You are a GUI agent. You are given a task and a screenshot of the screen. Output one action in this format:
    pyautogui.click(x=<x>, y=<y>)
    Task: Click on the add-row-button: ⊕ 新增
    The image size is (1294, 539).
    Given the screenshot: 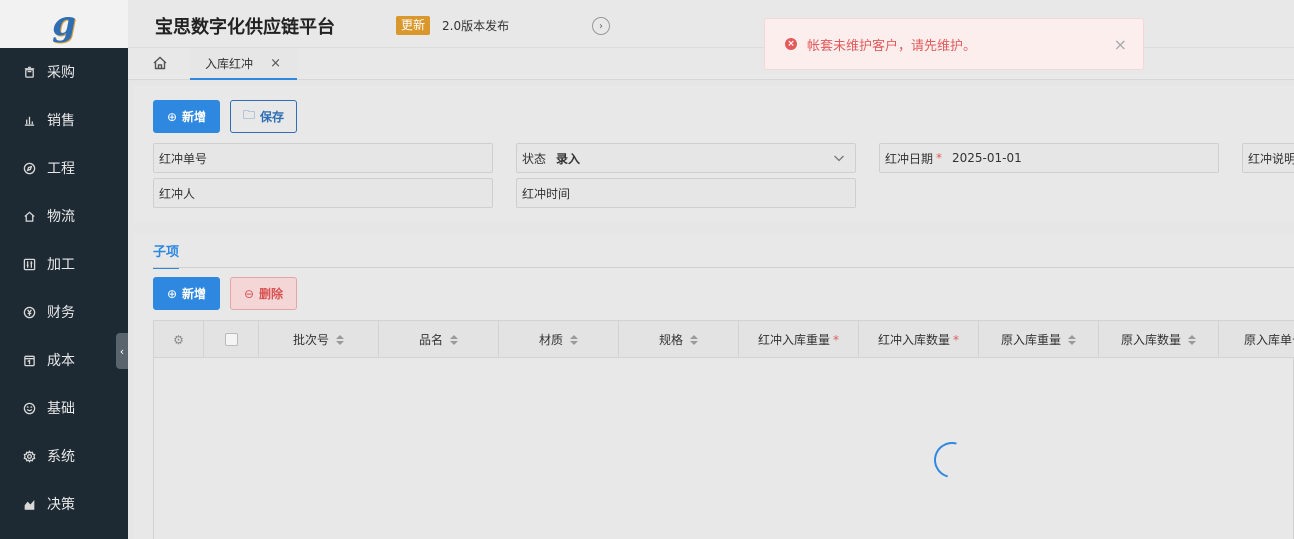 What is the action you would take?
    pyautogui.click(x=186, y=293)
    